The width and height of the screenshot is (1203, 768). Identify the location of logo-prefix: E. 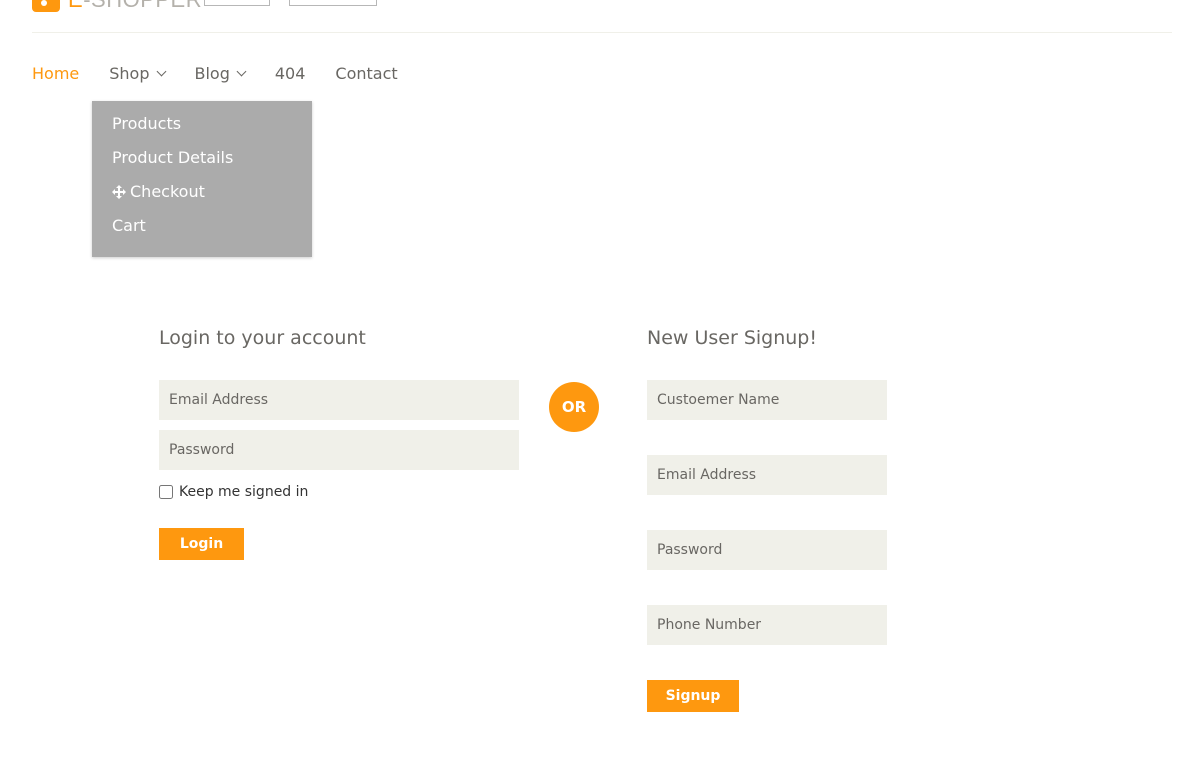
(75, 6).